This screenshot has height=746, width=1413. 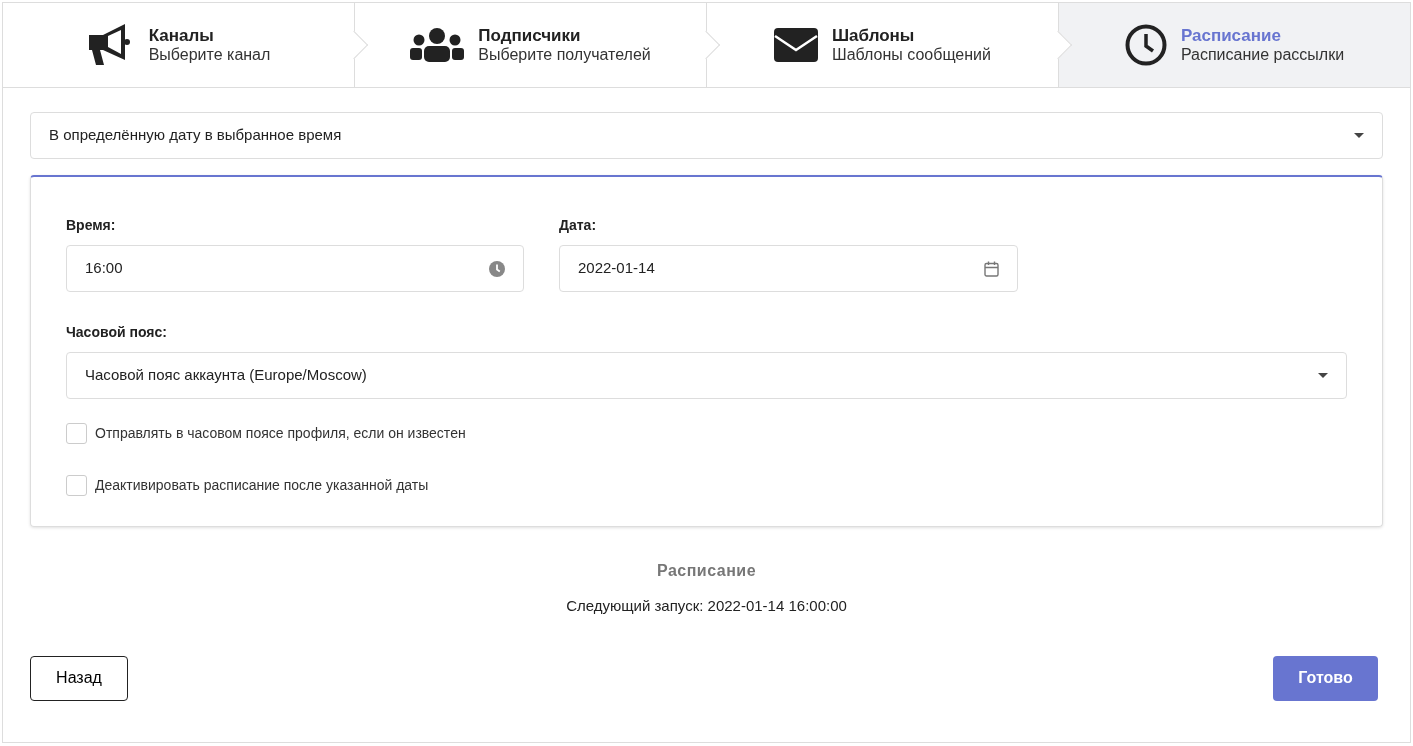 I want to click on checkbox-label: Деактивировать расписание после указанной даты, so click(x=262, y=485).